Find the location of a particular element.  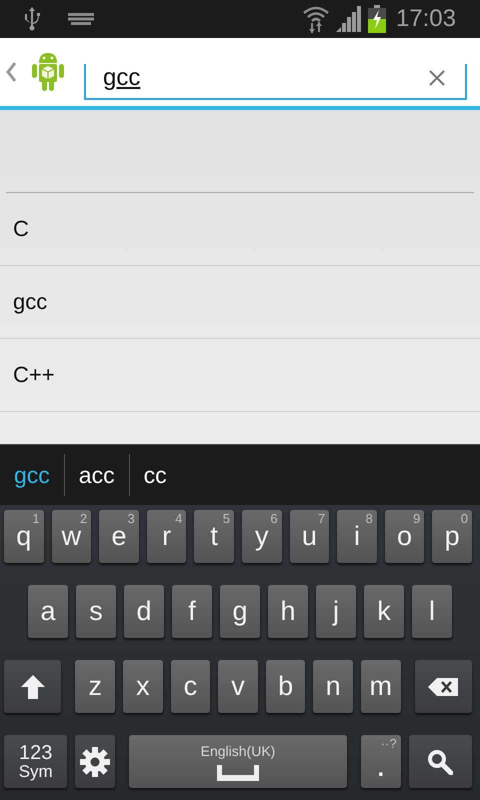

settings-icon is located at coordinates (95, 761).